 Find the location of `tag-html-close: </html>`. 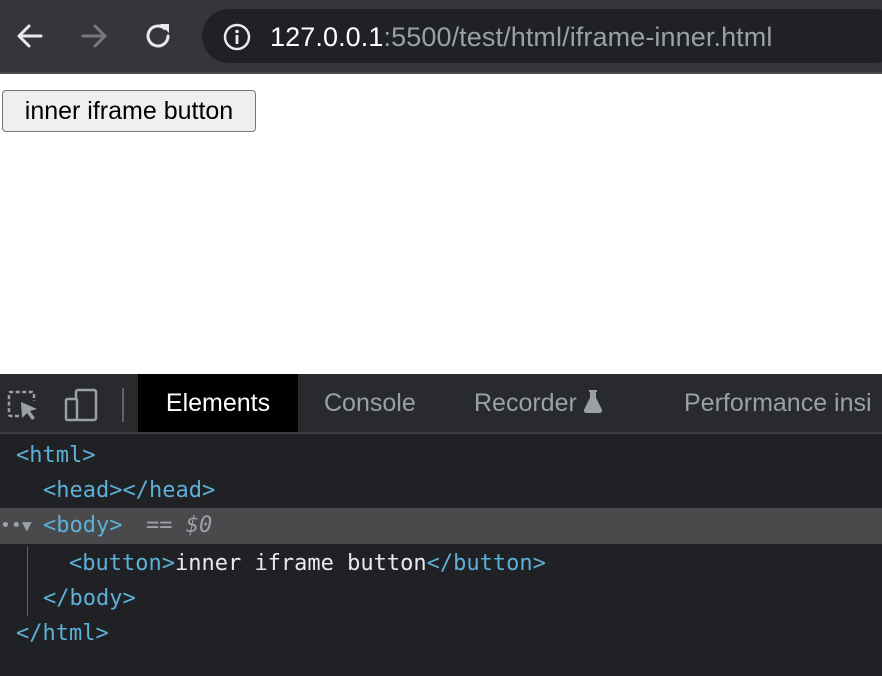

tag-html-close: </html> is located at coordinates (62, 633).